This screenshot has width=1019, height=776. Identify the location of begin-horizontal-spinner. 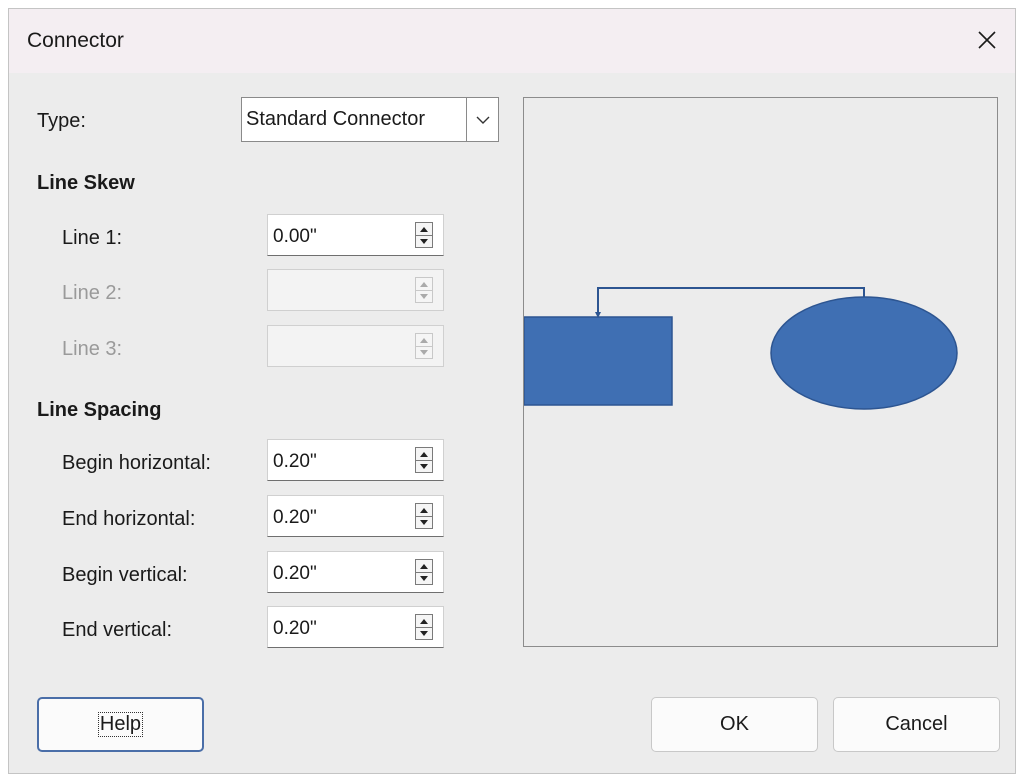
(424, 460).